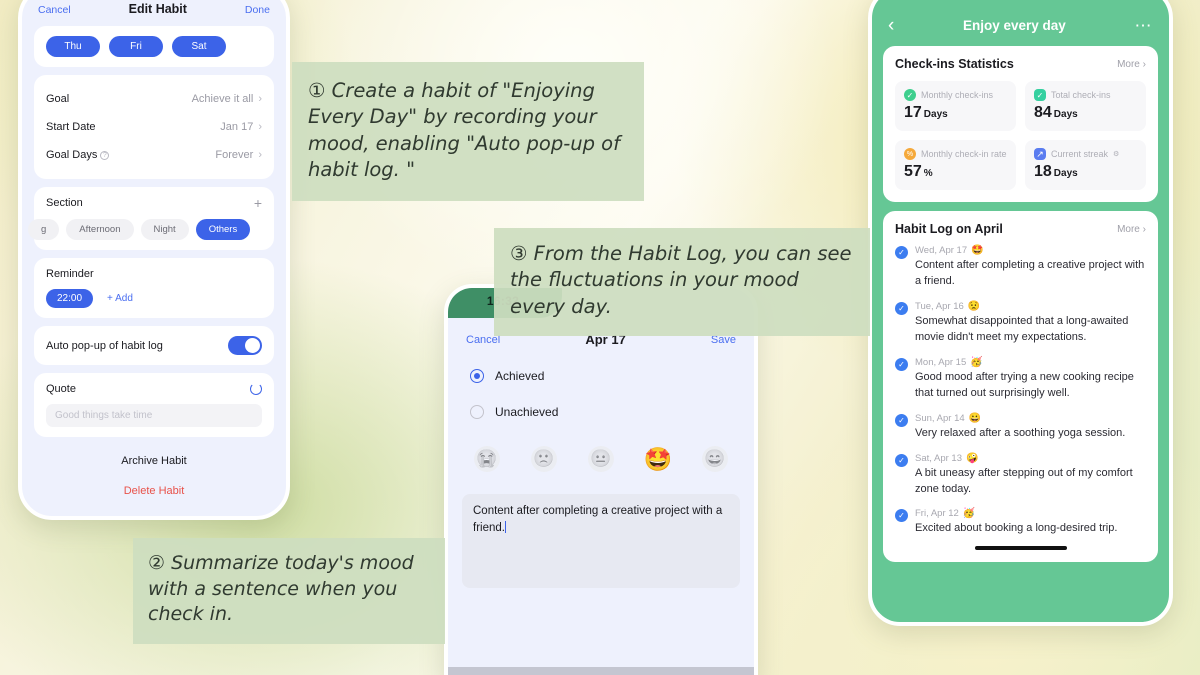 This screenshot has width=1200, height=675. Describe the element at coordinates (154, 155) in the screenshot. I see `row-goal-days: Goal Days ? Forever ›` at that location.